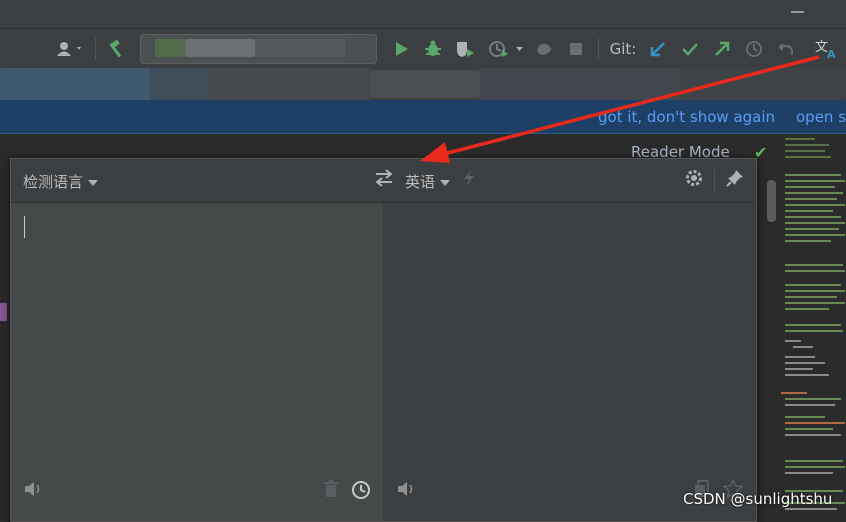 This screenshot has width=846, height=522. I want to click on run-configuration-select, so click(258, 49).